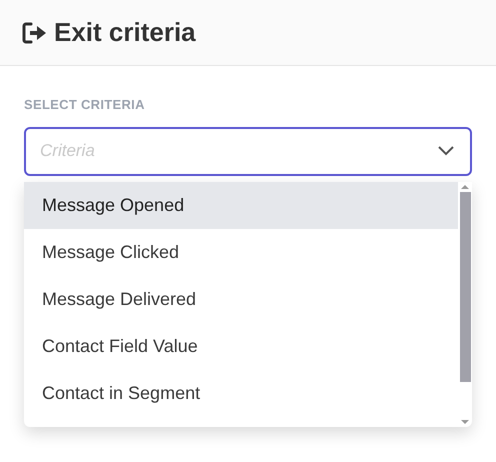 This screenshot has height=462, width=496. What do you see at coordinates (241, 299) in the screenshot?
I see `dropdown-option: Message Delivered` at bounding box center [241, 299].